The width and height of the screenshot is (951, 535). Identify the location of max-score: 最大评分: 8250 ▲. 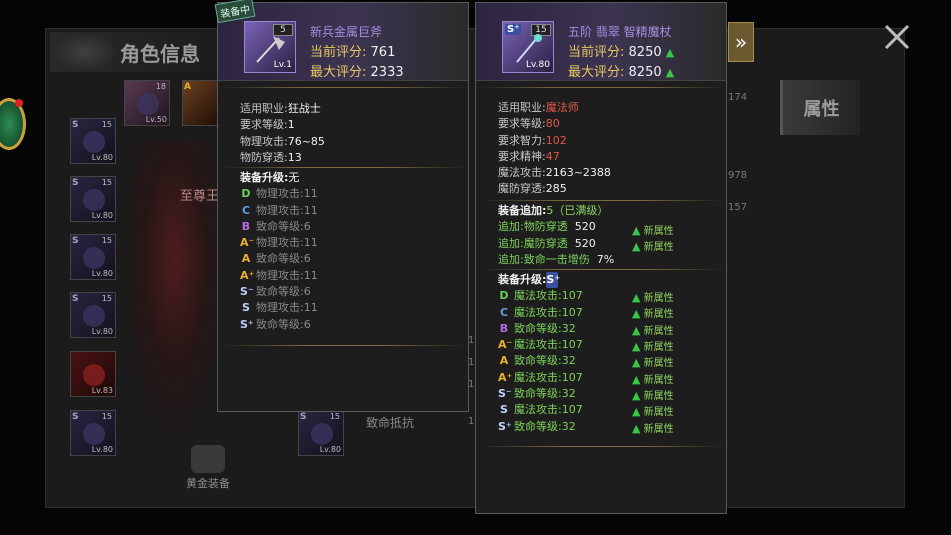
(621, 72).